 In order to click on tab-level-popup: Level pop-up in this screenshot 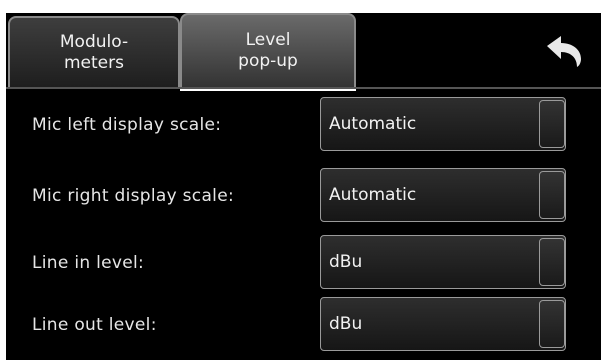, I will do `click(268, 52)`.